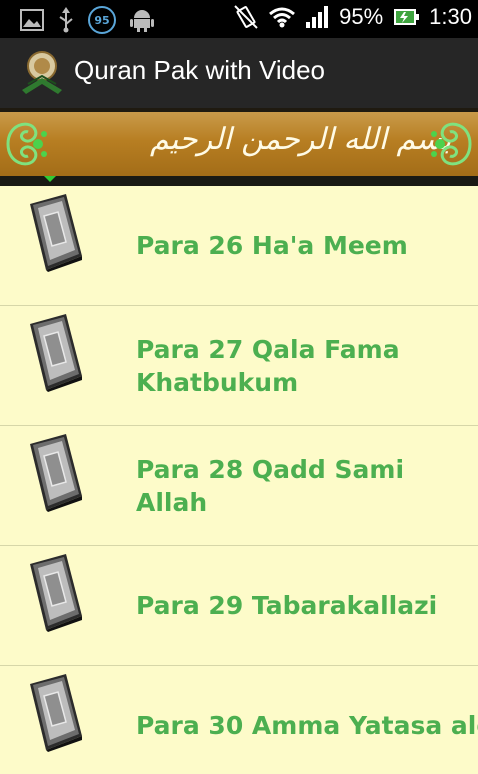 The image size is (478, 774). I want to click on status-bar-left: 95, so click(87, 20).